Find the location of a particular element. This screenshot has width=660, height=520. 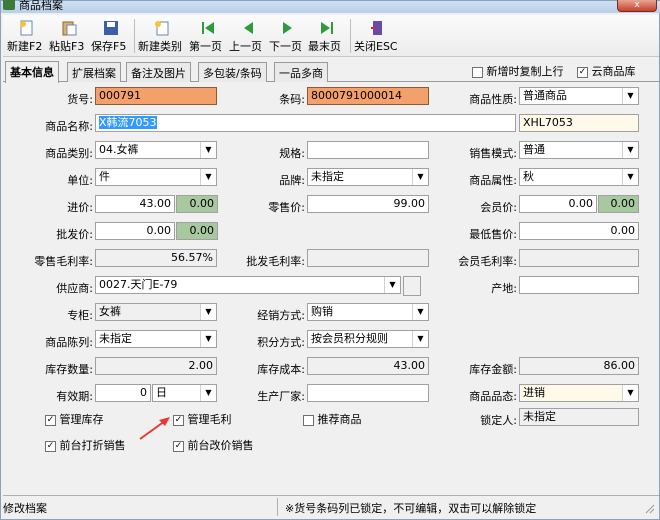

title-bar: 商品档案 x is located at coordinates (330, 6).